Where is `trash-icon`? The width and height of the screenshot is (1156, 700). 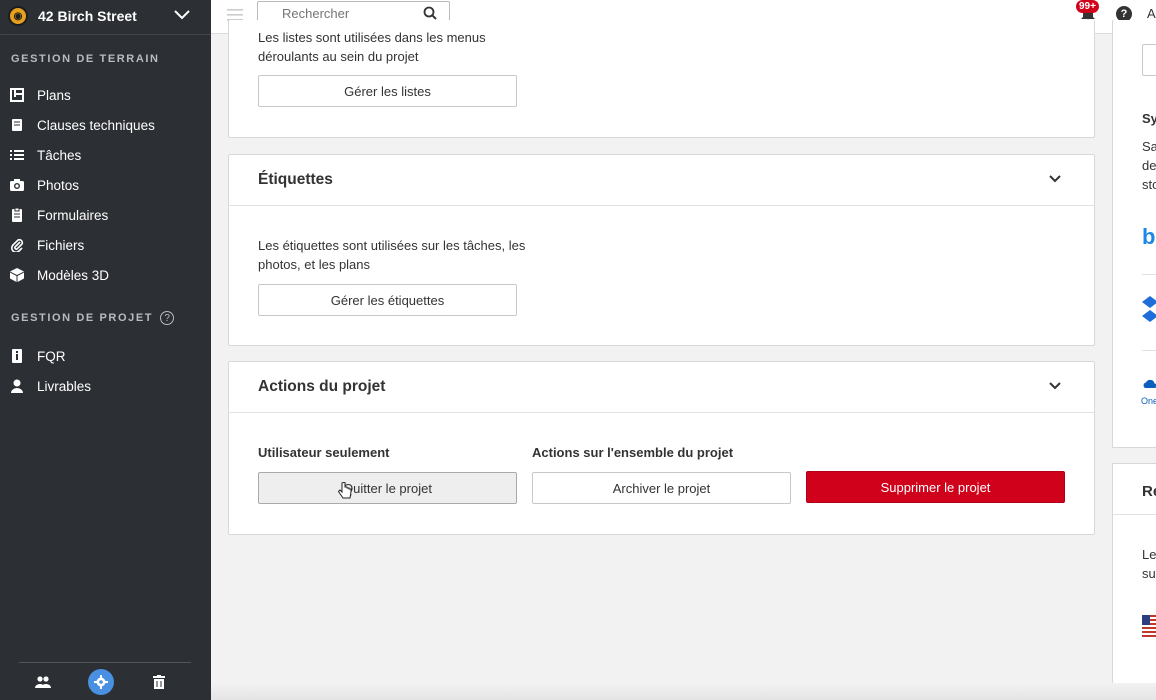 trash-icon is located at coordinates (159, 682).